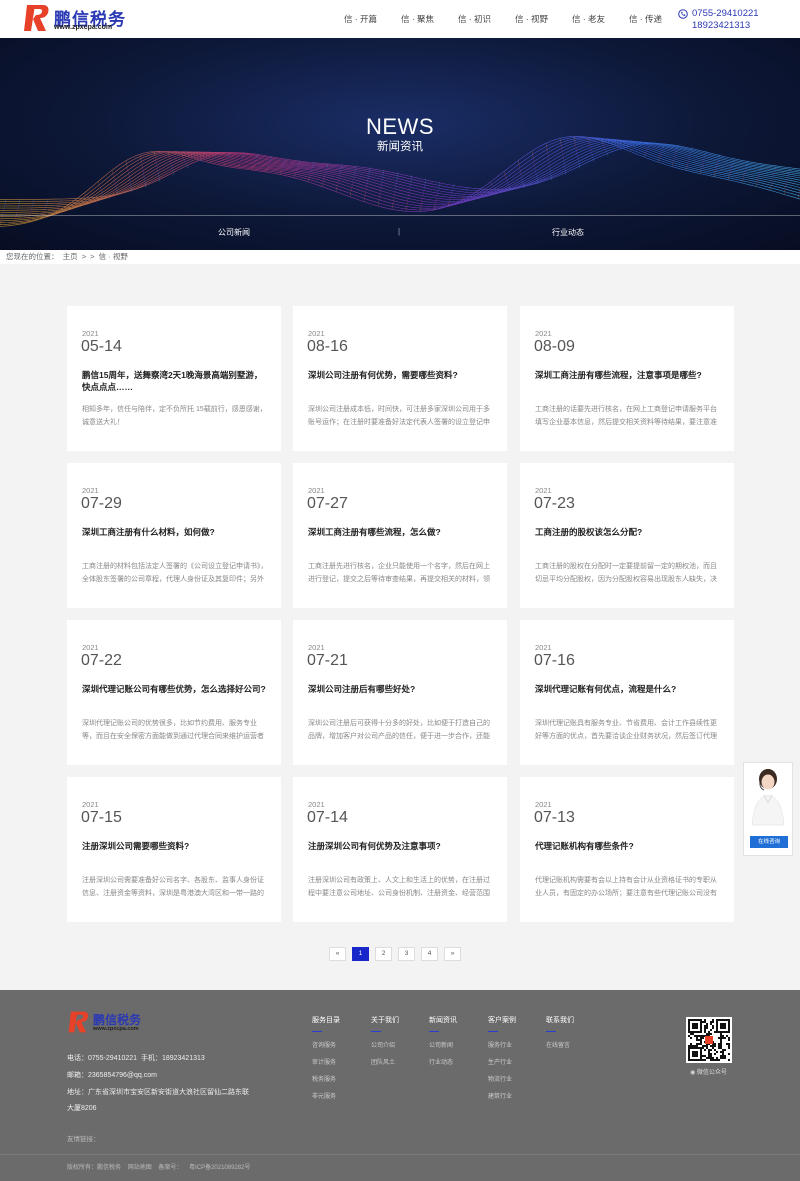  I want to click on footer-col-contact: 联系我们 在线留言, so click(560, 1036).